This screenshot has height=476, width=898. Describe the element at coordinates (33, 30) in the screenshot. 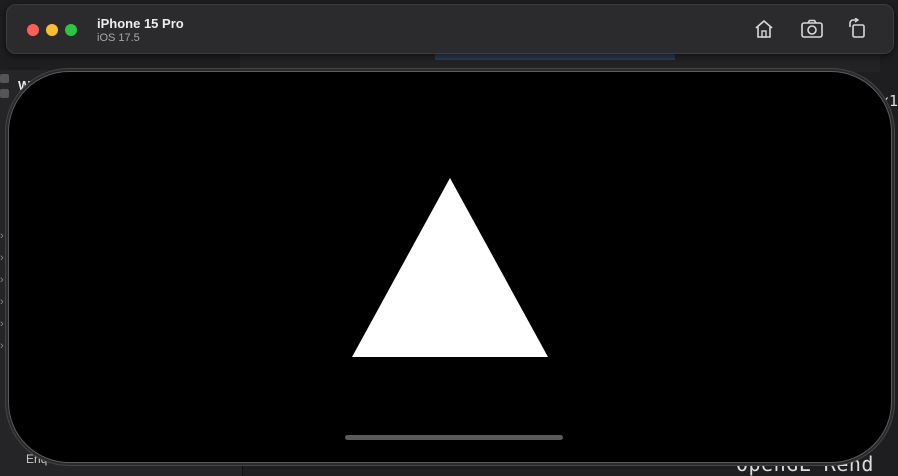

I see `close-window-button` at that location.